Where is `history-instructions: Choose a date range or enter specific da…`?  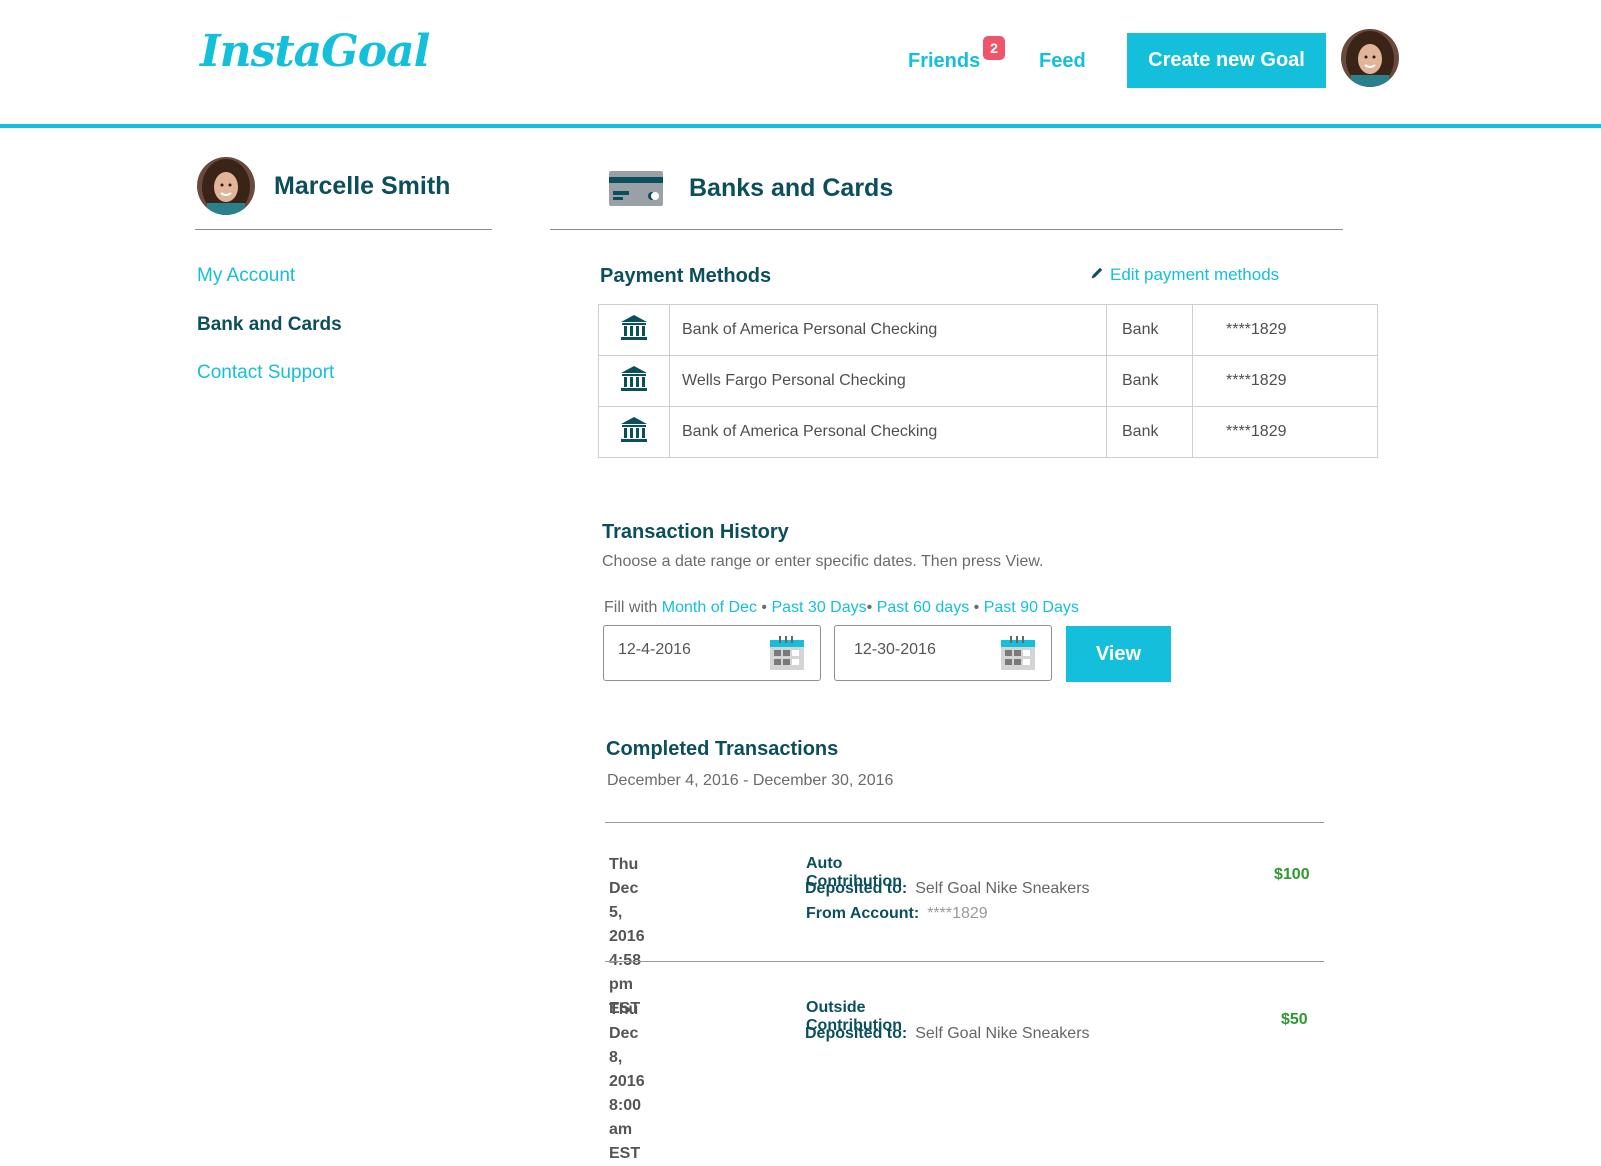 history-instructions: Choose a date range or enter specific da… is located at coordinates (823, 561).